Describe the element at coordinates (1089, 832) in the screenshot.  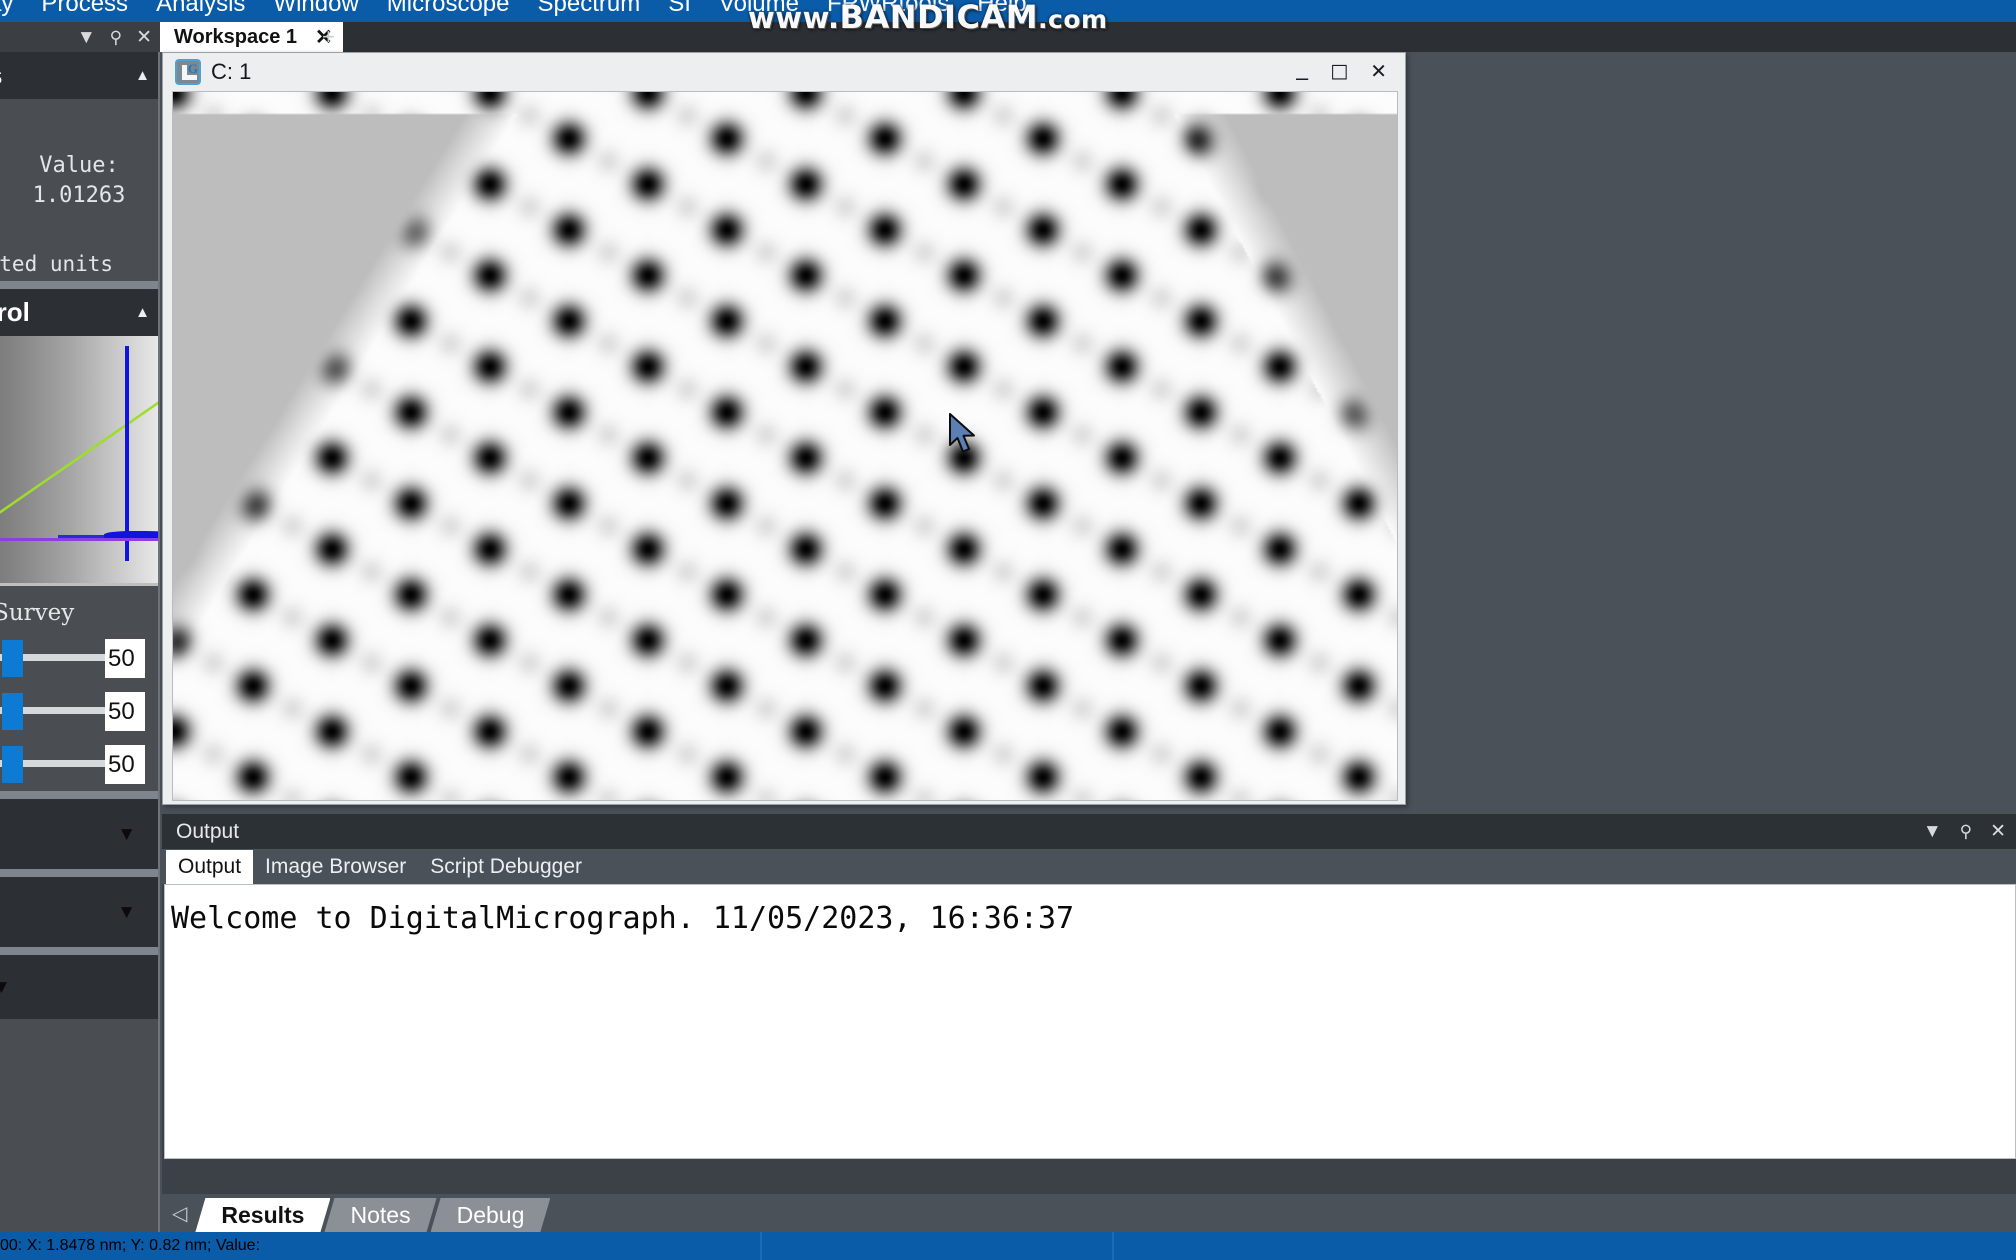
I see `output-dock-caption: Output ▼ ⚲ ✕` at that location.